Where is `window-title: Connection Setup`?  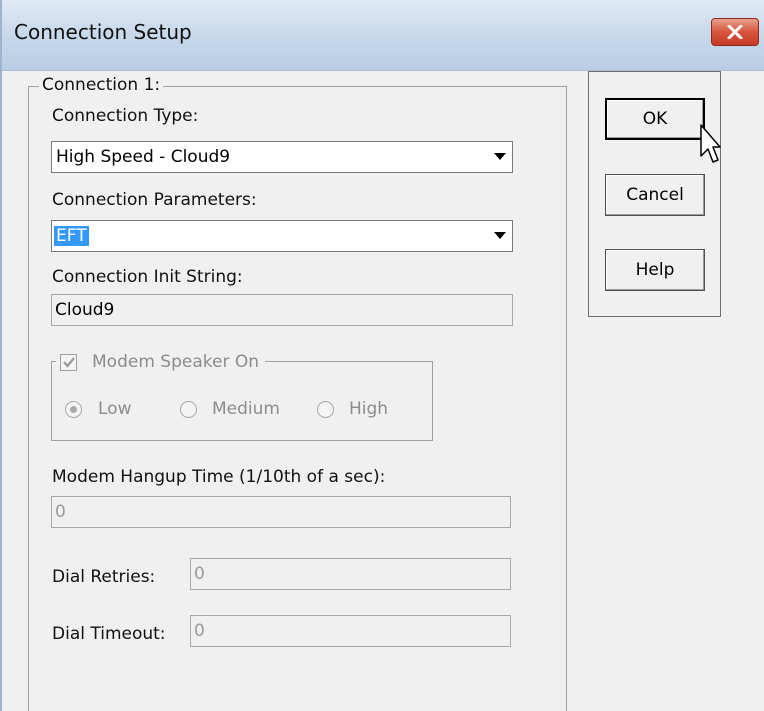
window-title: Connection Setup is located at coordinates (103, 32).